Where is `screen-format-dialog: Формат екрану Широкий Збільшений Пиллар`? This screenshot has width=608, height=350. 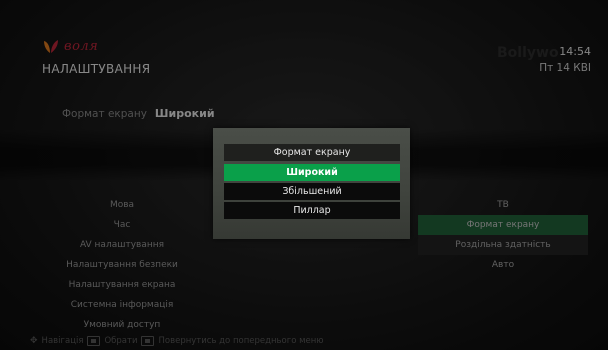
screen-format-dialog: Формат екрану Широкий Збільшений Пиллар is located at coordinates (311, 183).